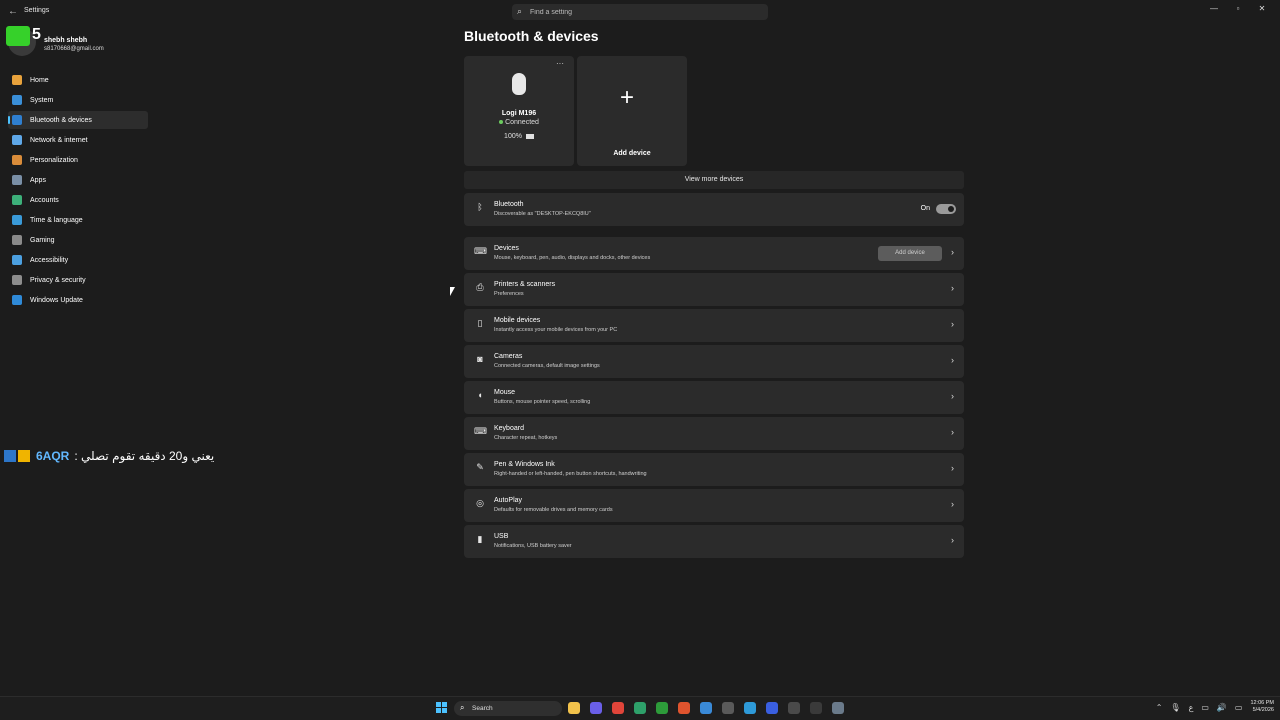 This screenshot has height=720, width=1280. What do you see at coordinates (519, 84) in the screenshot?
I see `mouse-device-icon` at bounding box center [519, 84].